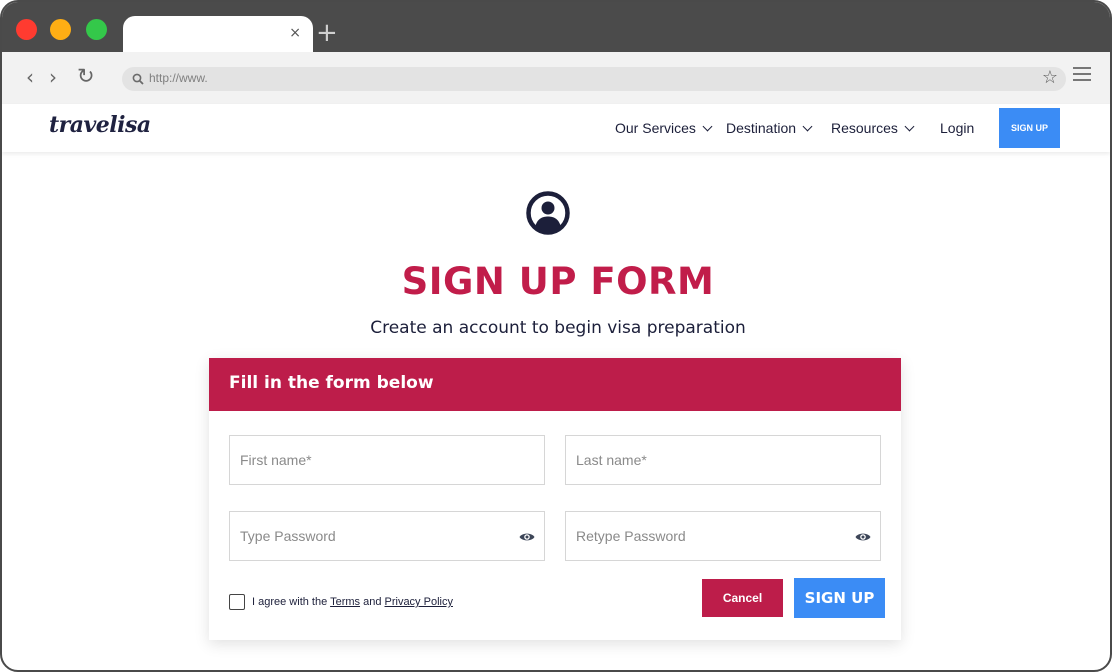 The width and height of the screenshot is (1112, 672). I want to click on nav-destination: Destination, so click(769, 128).